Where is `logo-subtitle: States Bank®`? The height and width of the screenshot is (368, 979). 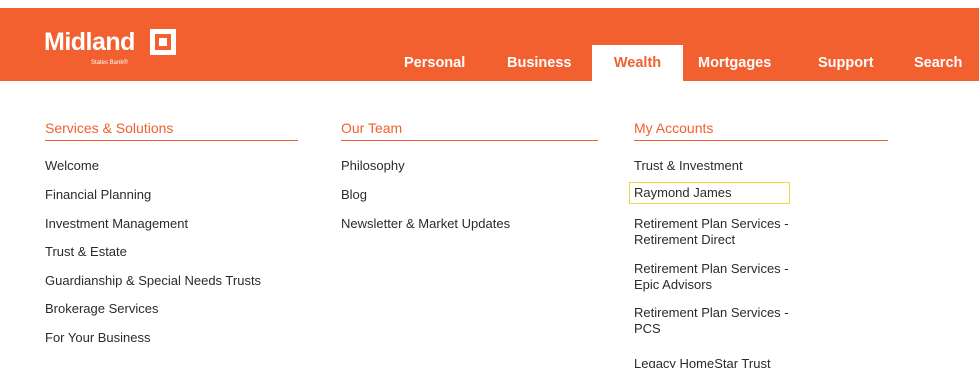 logo-subtitle: States Bank® is located at coordinates (109, 63).